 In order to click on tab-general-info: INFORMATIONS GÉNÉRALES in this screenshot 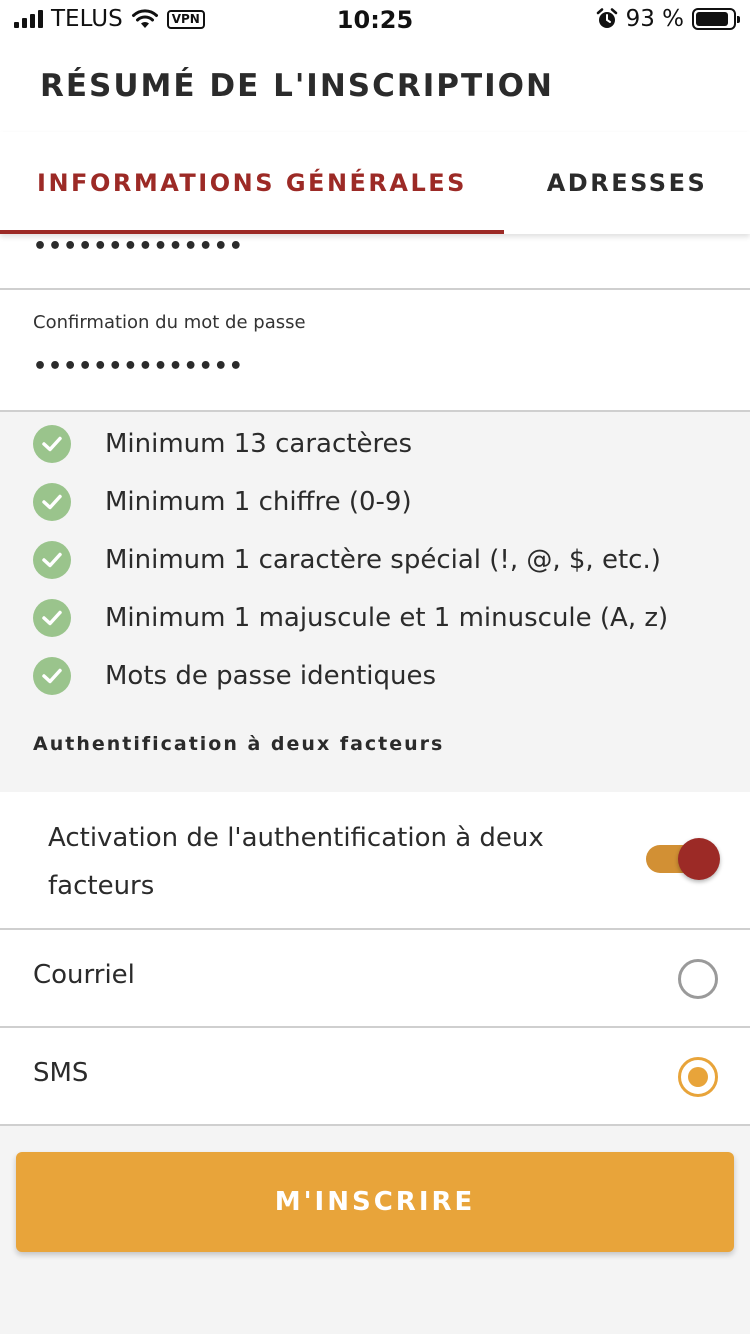, I will do `click(252, 183)`.